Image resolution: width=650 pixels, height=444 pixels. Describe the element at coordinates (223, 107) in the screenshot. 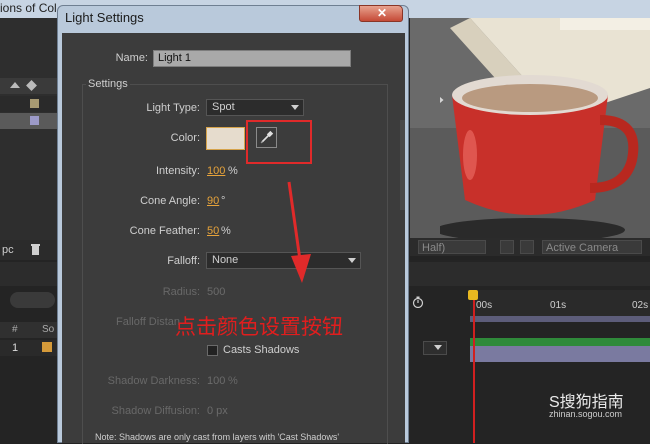

I see `light-type-value: Spot` at that location.